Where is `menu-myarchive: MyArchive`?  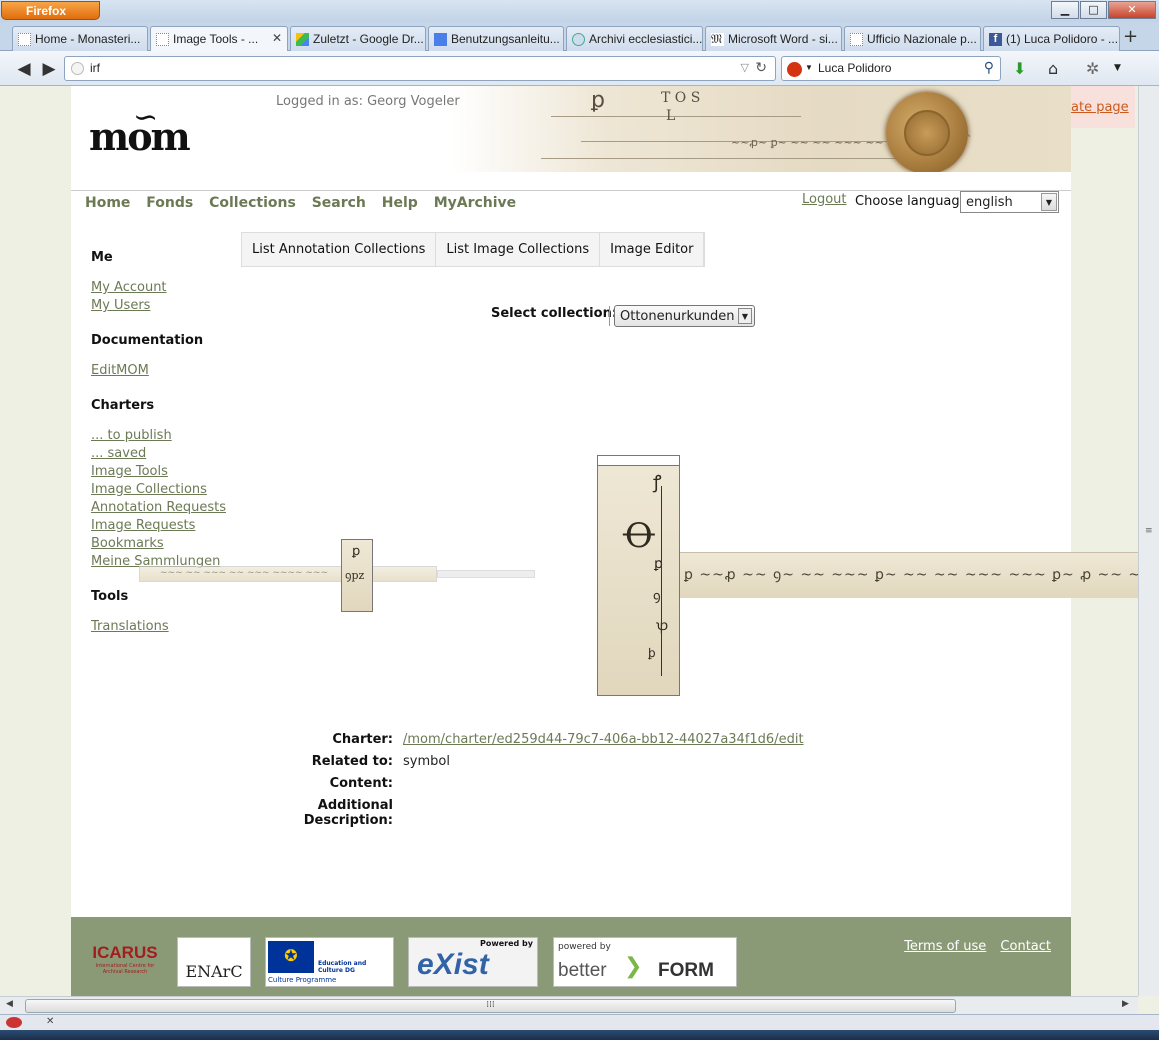
menu-myarchive: MyArchive is located at coordinates (475, 203).